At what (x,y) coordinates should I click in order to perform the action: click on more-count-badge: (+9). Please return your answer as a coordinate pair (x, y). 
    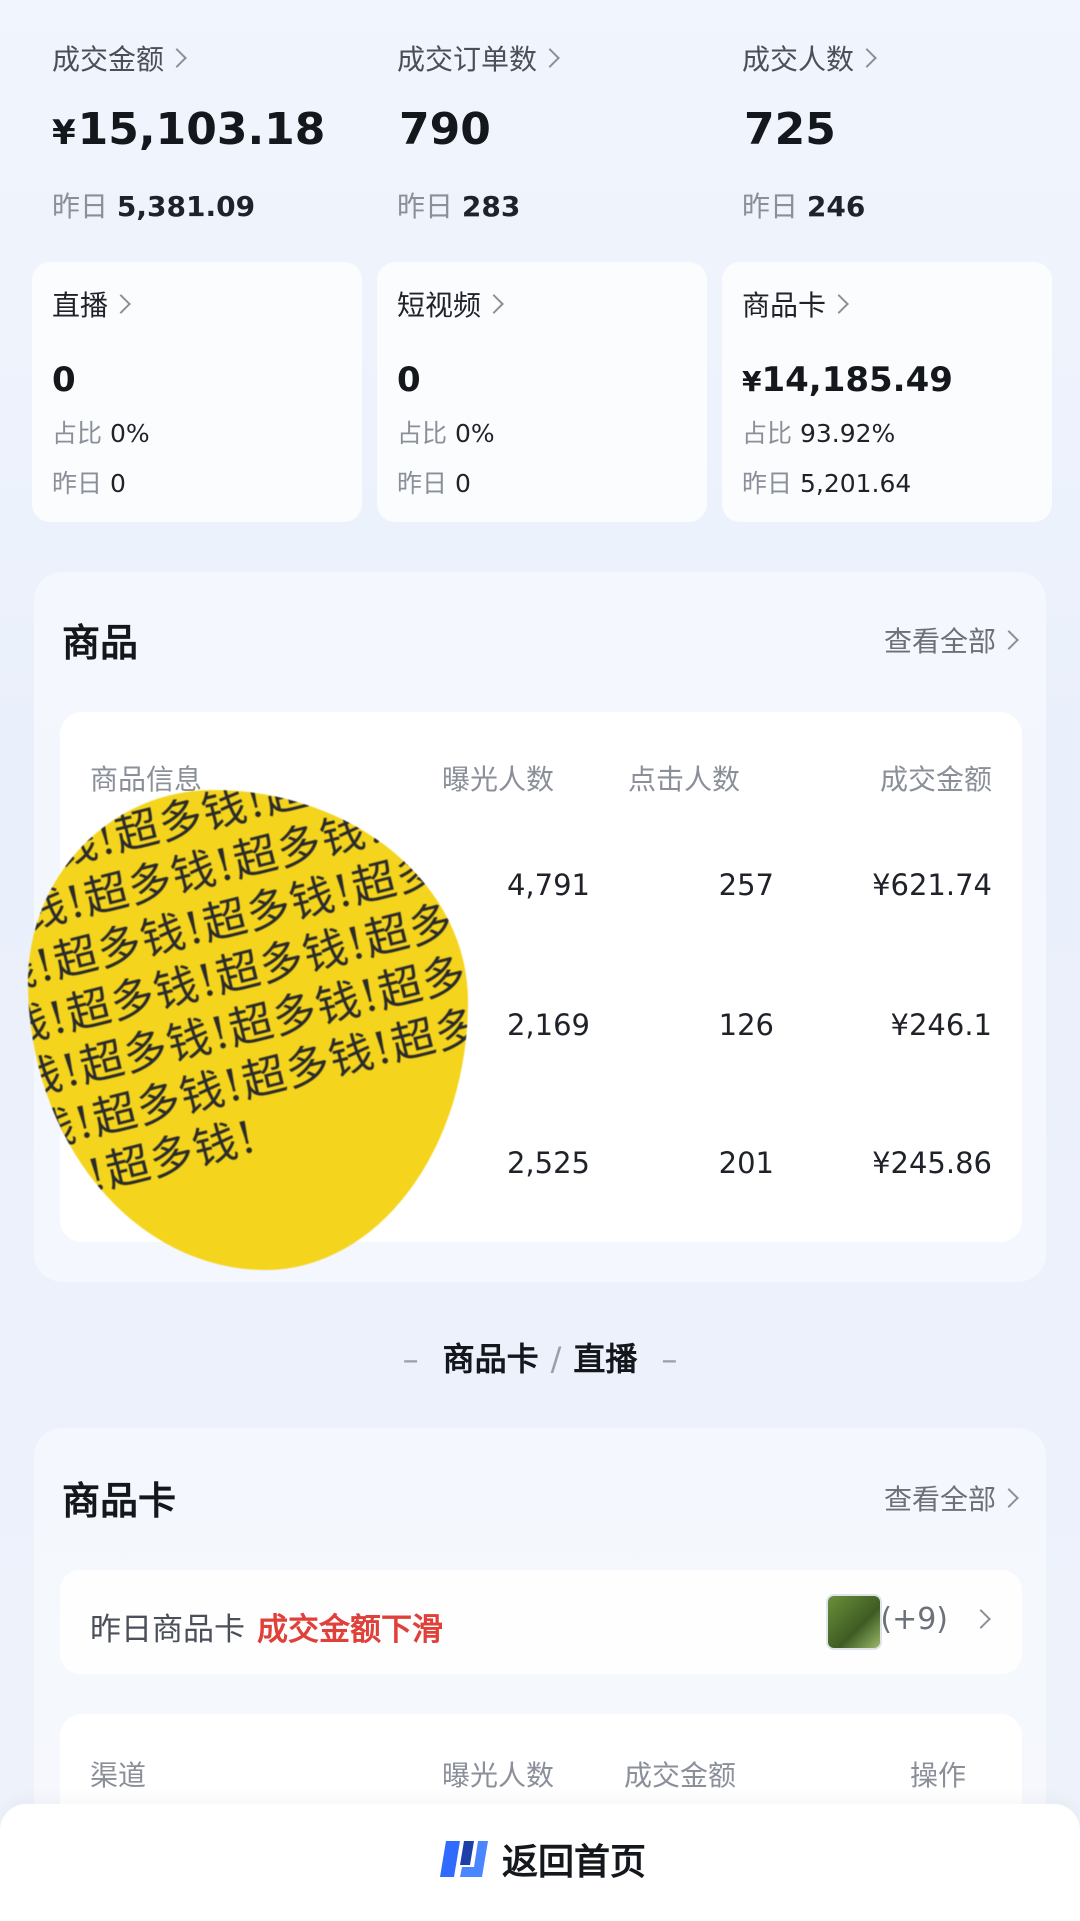
    Looking at the image, I should click on (914, 1619).